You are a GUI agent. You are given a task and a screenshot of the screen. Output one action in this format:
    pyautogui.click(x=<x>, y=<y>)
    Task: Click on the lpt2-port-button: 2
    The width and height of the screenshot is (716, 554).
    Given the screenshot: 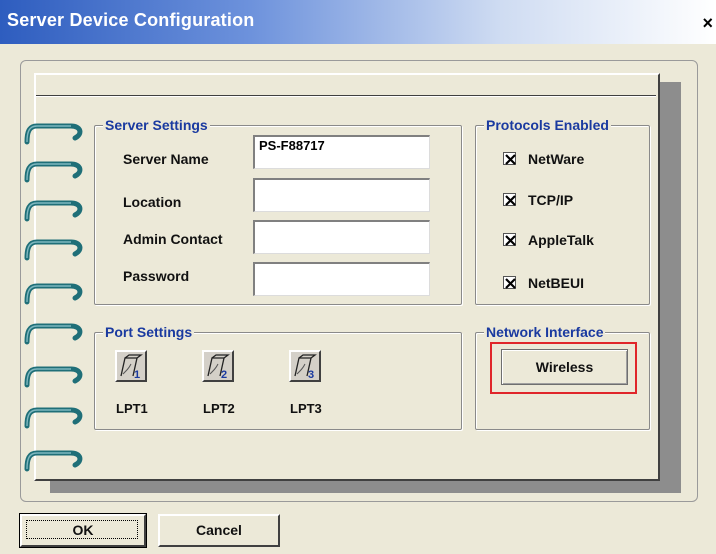 What is the action you would take?
    pyautogui.click(x=218, y=366)
    